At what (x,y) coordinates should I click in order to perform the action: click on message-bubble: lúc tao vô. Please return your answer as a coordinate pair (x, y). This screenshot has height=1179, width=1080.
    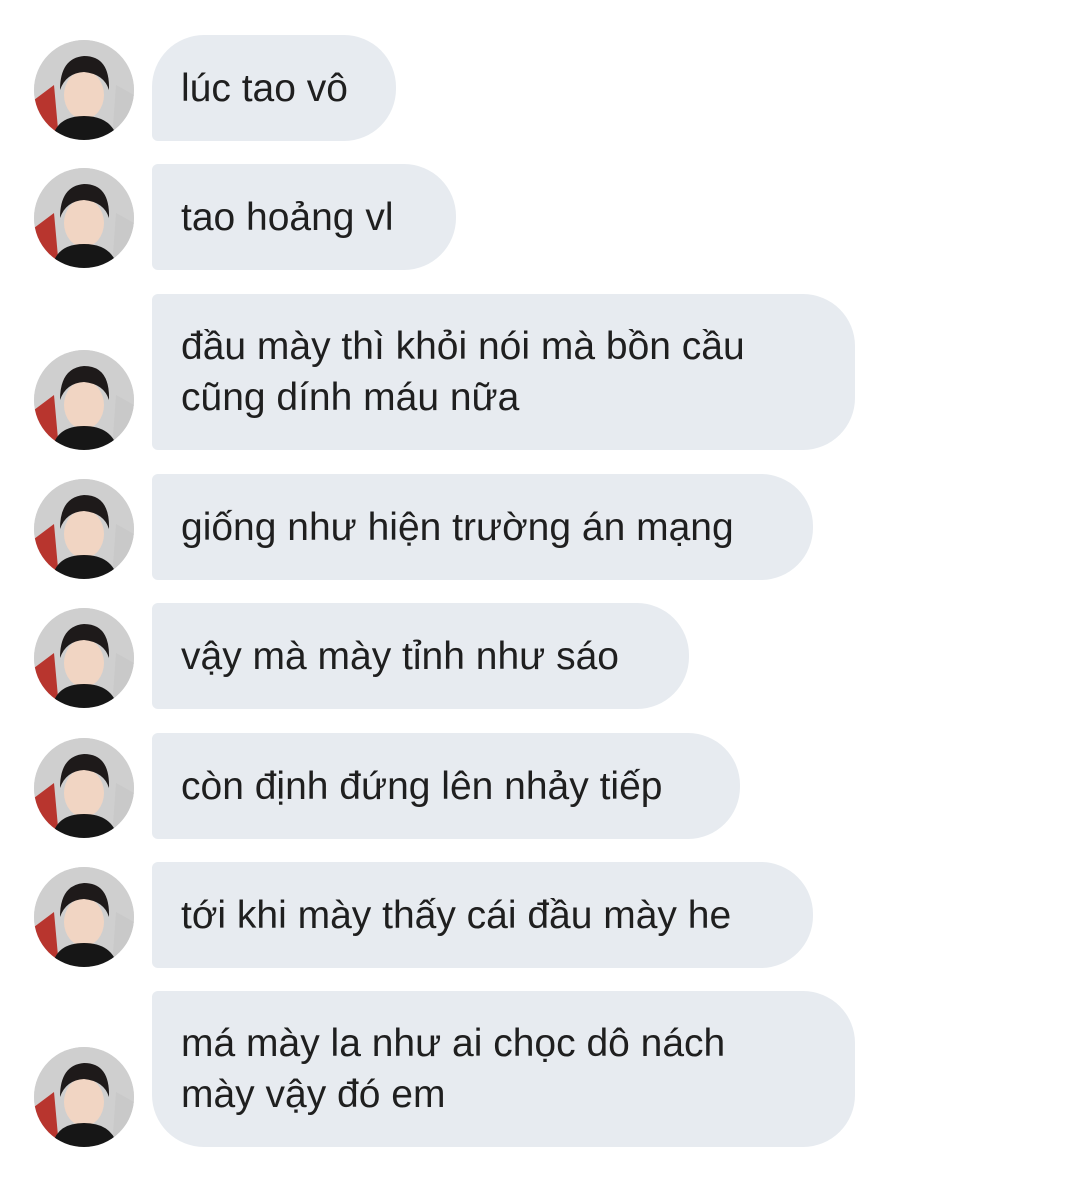
    Looking at the image, I should click on (274, 88).